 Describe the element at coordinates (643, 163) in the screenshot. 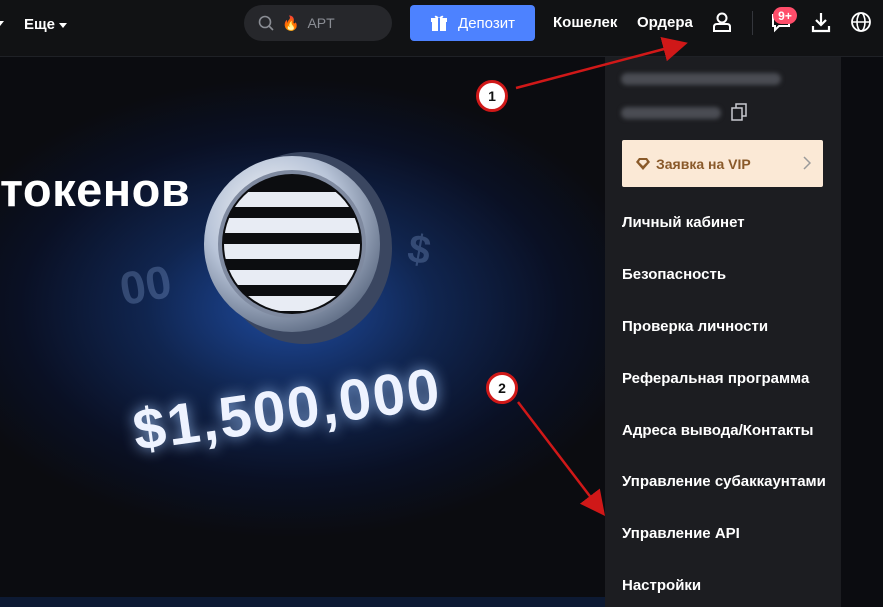

I see `diamond-icon` at that location.